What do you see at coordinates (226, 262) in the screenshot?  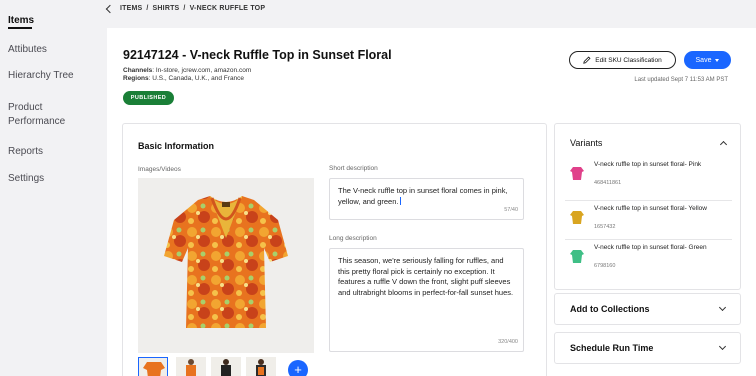 I see `floral-top-illustration` at bounding box center [226, 262].